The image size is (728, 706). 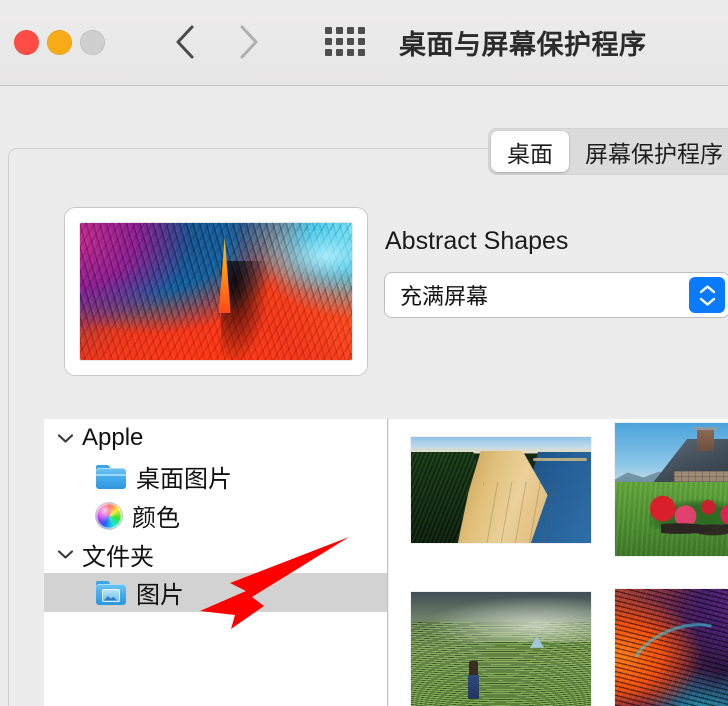 What do you see at coordinates (92, 42) in the screenshot?
I see `zoom-window-button` at bounding box center [92, 42].